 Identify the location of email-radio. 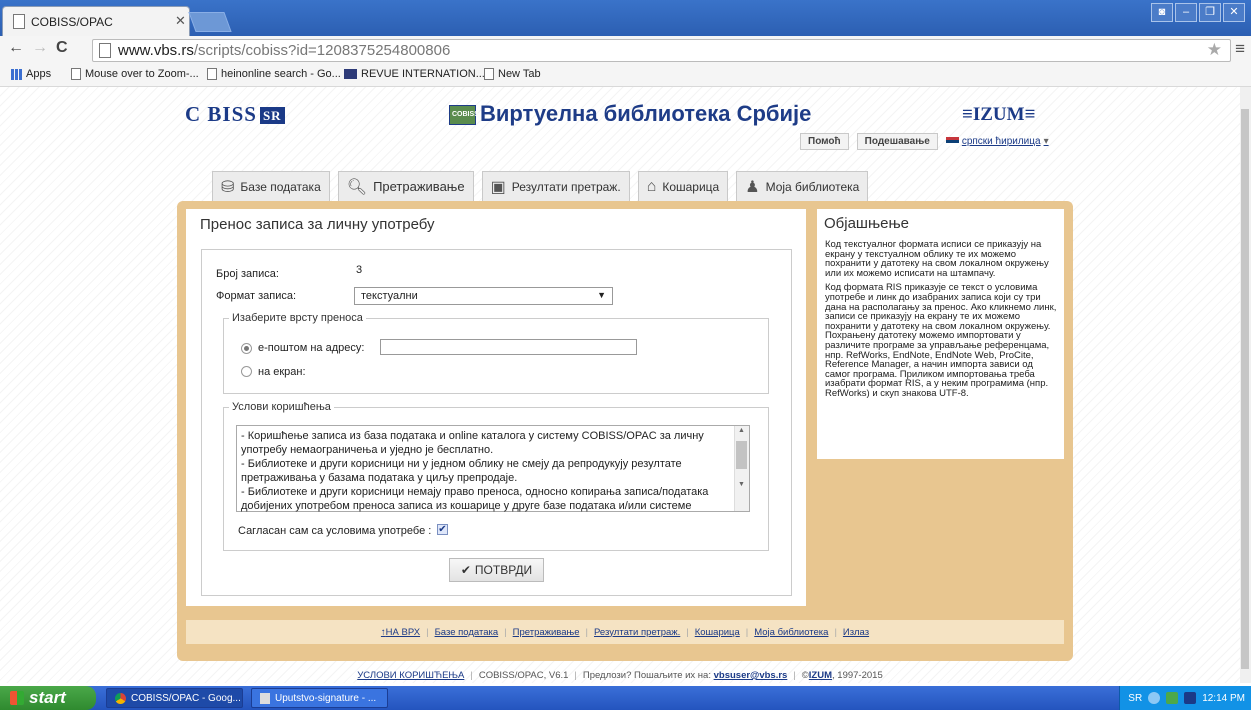
(246, 348).